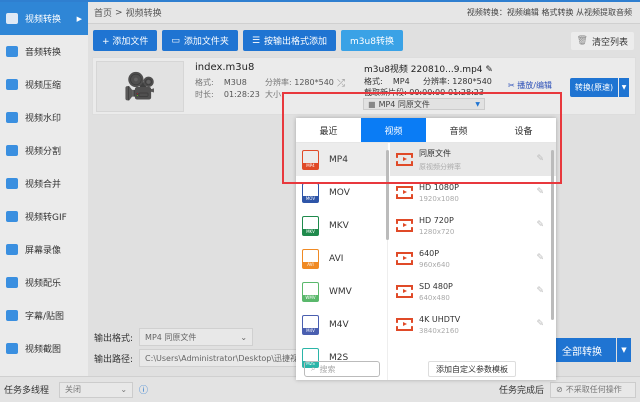  What do you see at coordinates (103, 12) in the screenshot?
I see `breadcrumb-home: 首页` at bounding box center [103, 12].